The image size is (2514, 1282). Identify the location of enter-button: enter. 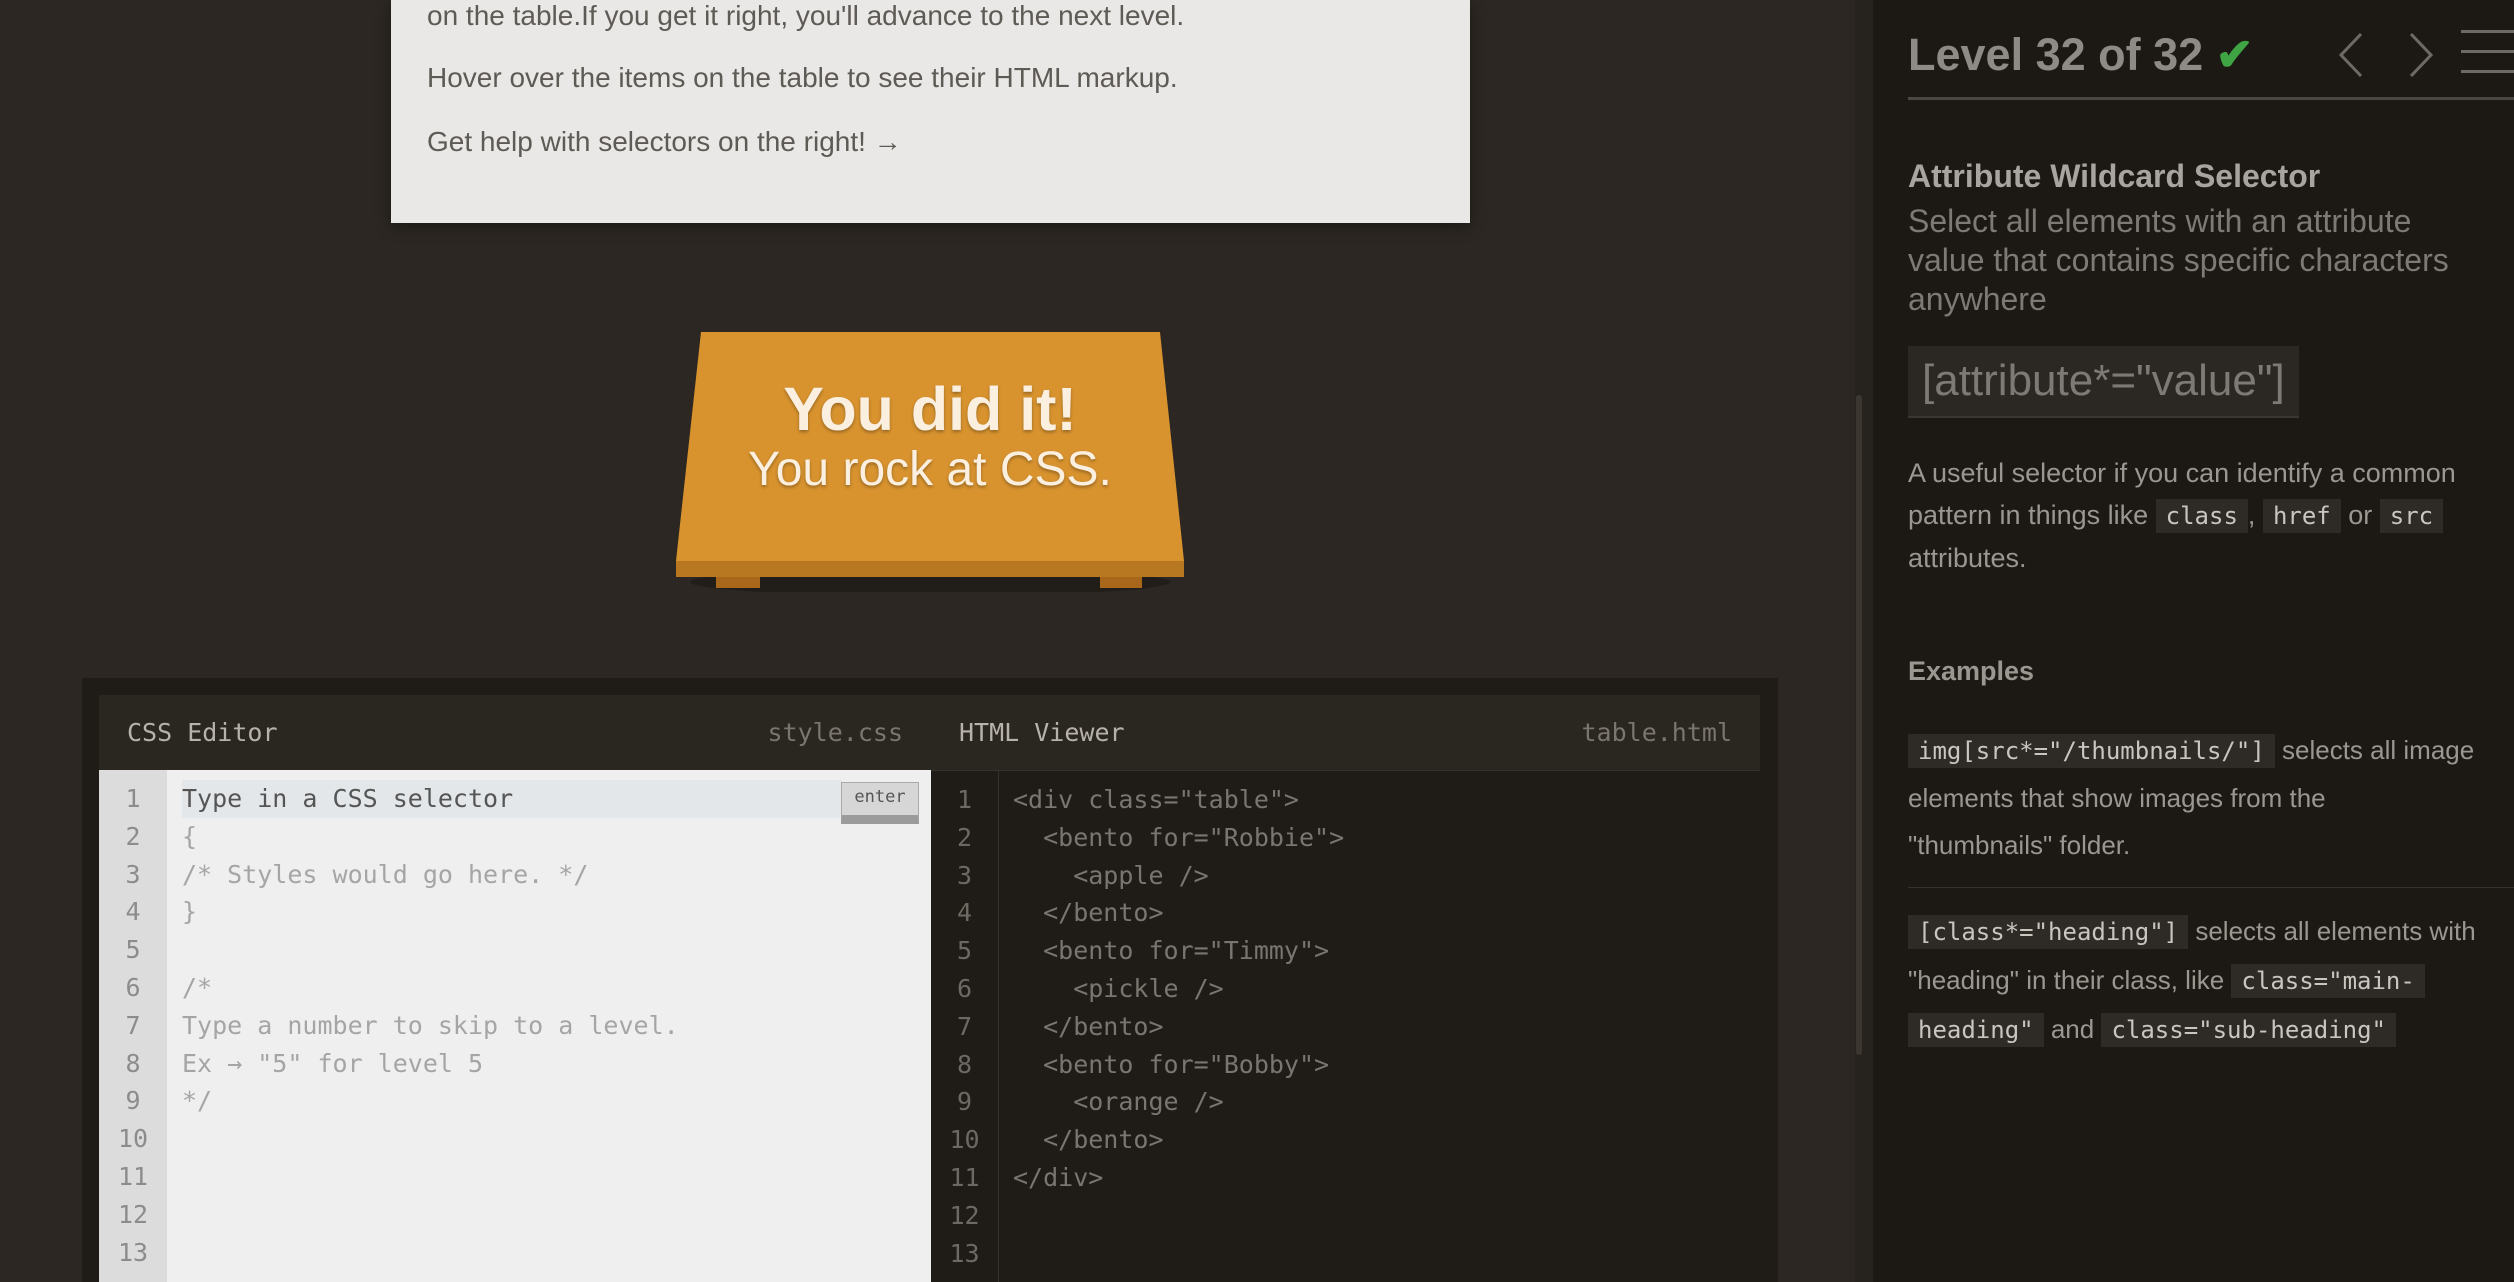
(880, 803).